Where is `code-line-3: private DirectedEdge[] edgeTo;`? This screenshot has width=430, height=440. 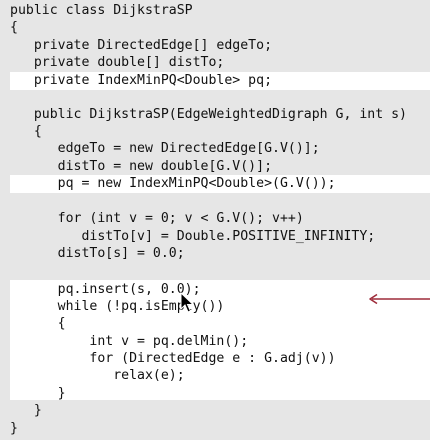 code-line-3: private DirectedEdge[] edgeTo; is located at coordinates (141, 45).